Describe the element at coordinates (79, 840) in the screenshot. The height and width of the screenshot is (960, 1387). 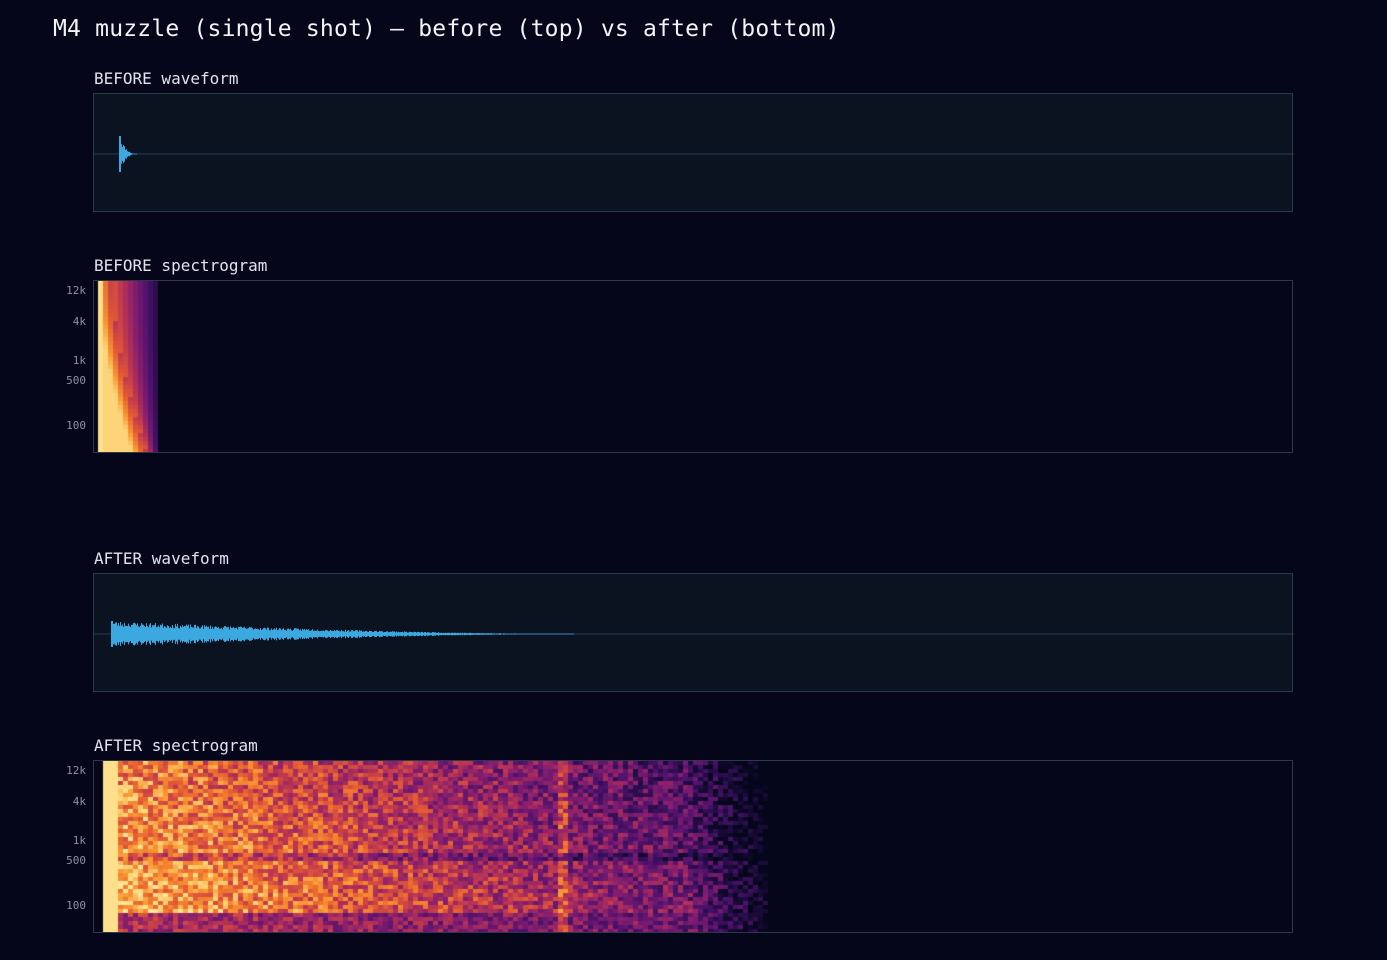
I see `after-tick-1k: 1k` at that location.